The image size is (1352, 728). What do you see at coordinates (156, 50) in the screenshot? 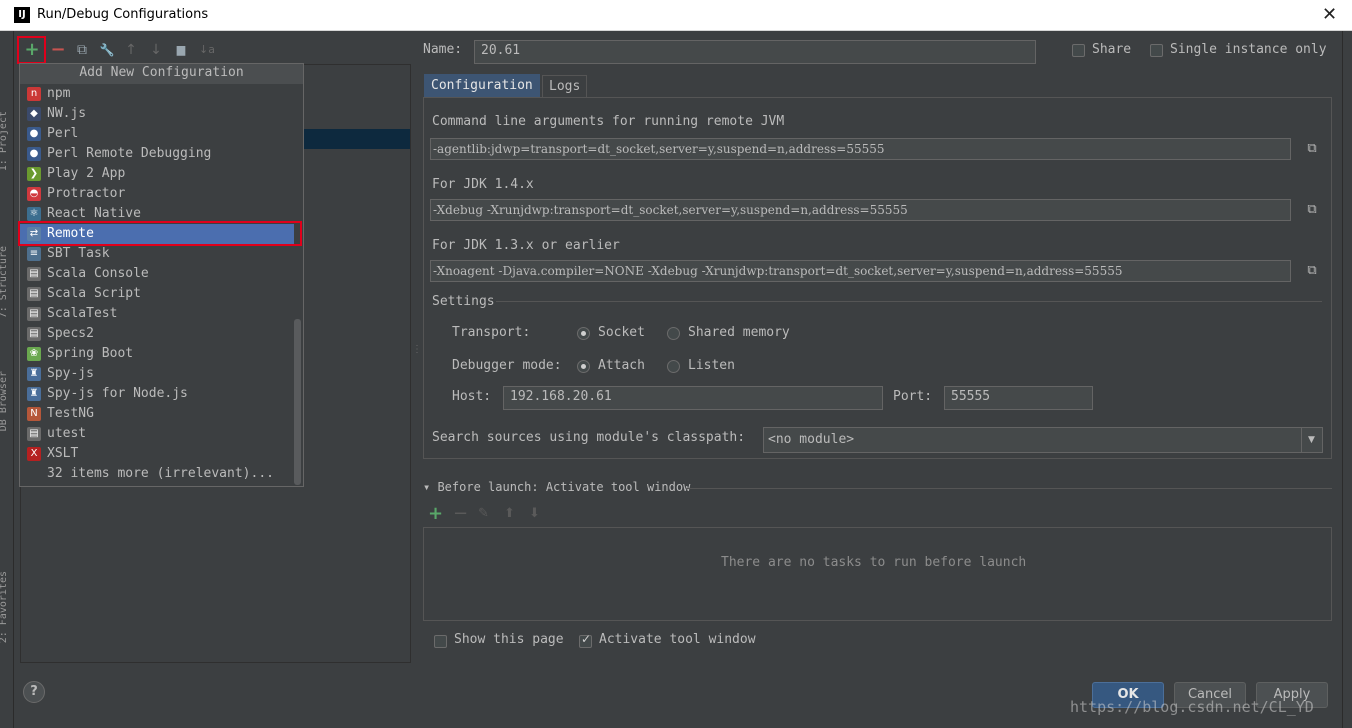
I see `move-down-icon: ↓` at bounding box center [156, 50].